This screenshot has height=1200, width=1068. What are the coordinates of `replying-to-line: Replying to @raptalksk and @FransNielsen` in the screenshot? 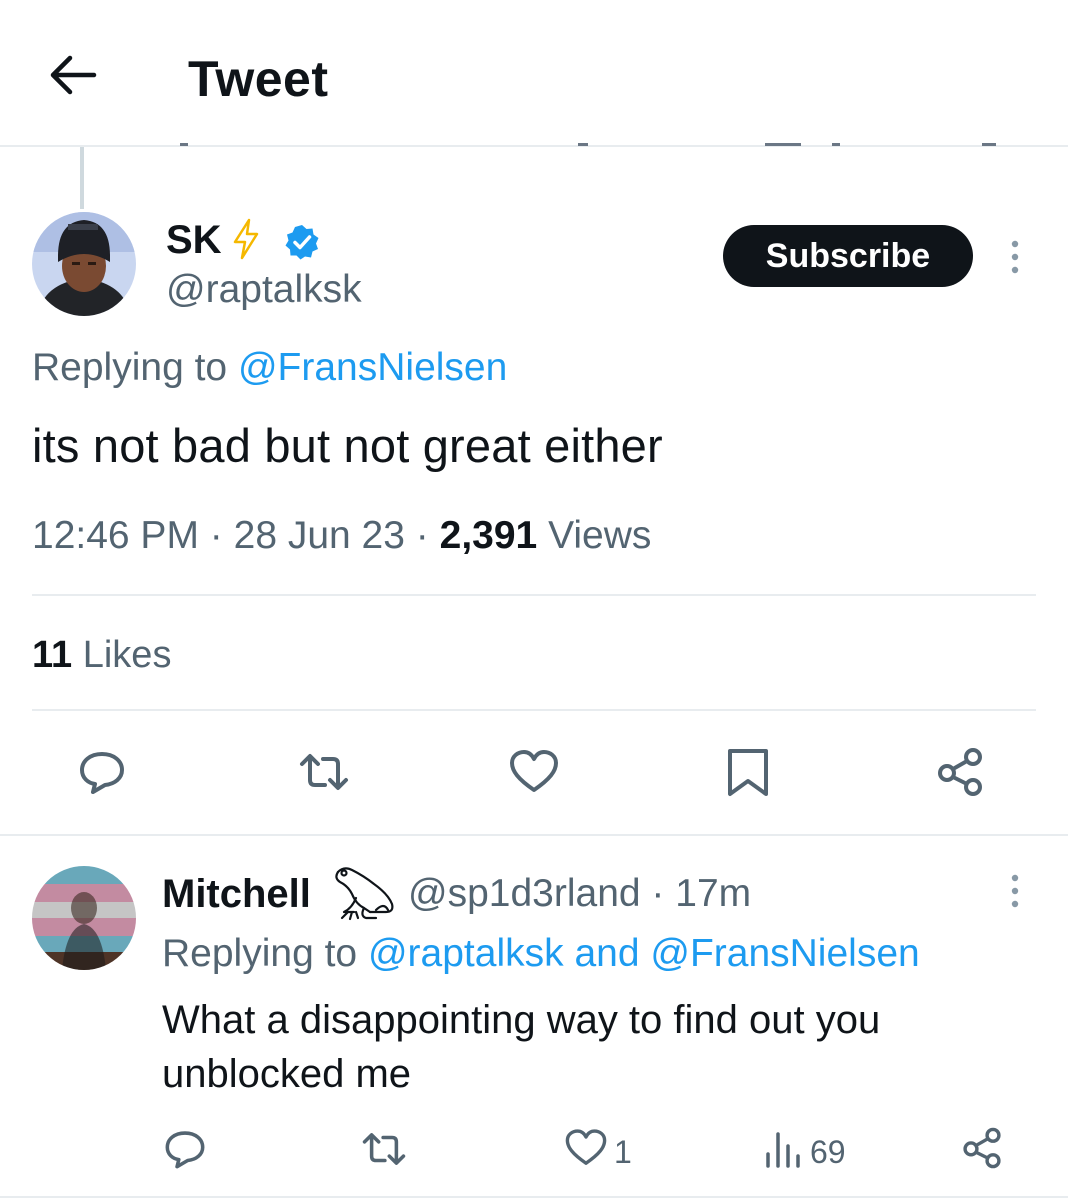 It's located at (541, 954).